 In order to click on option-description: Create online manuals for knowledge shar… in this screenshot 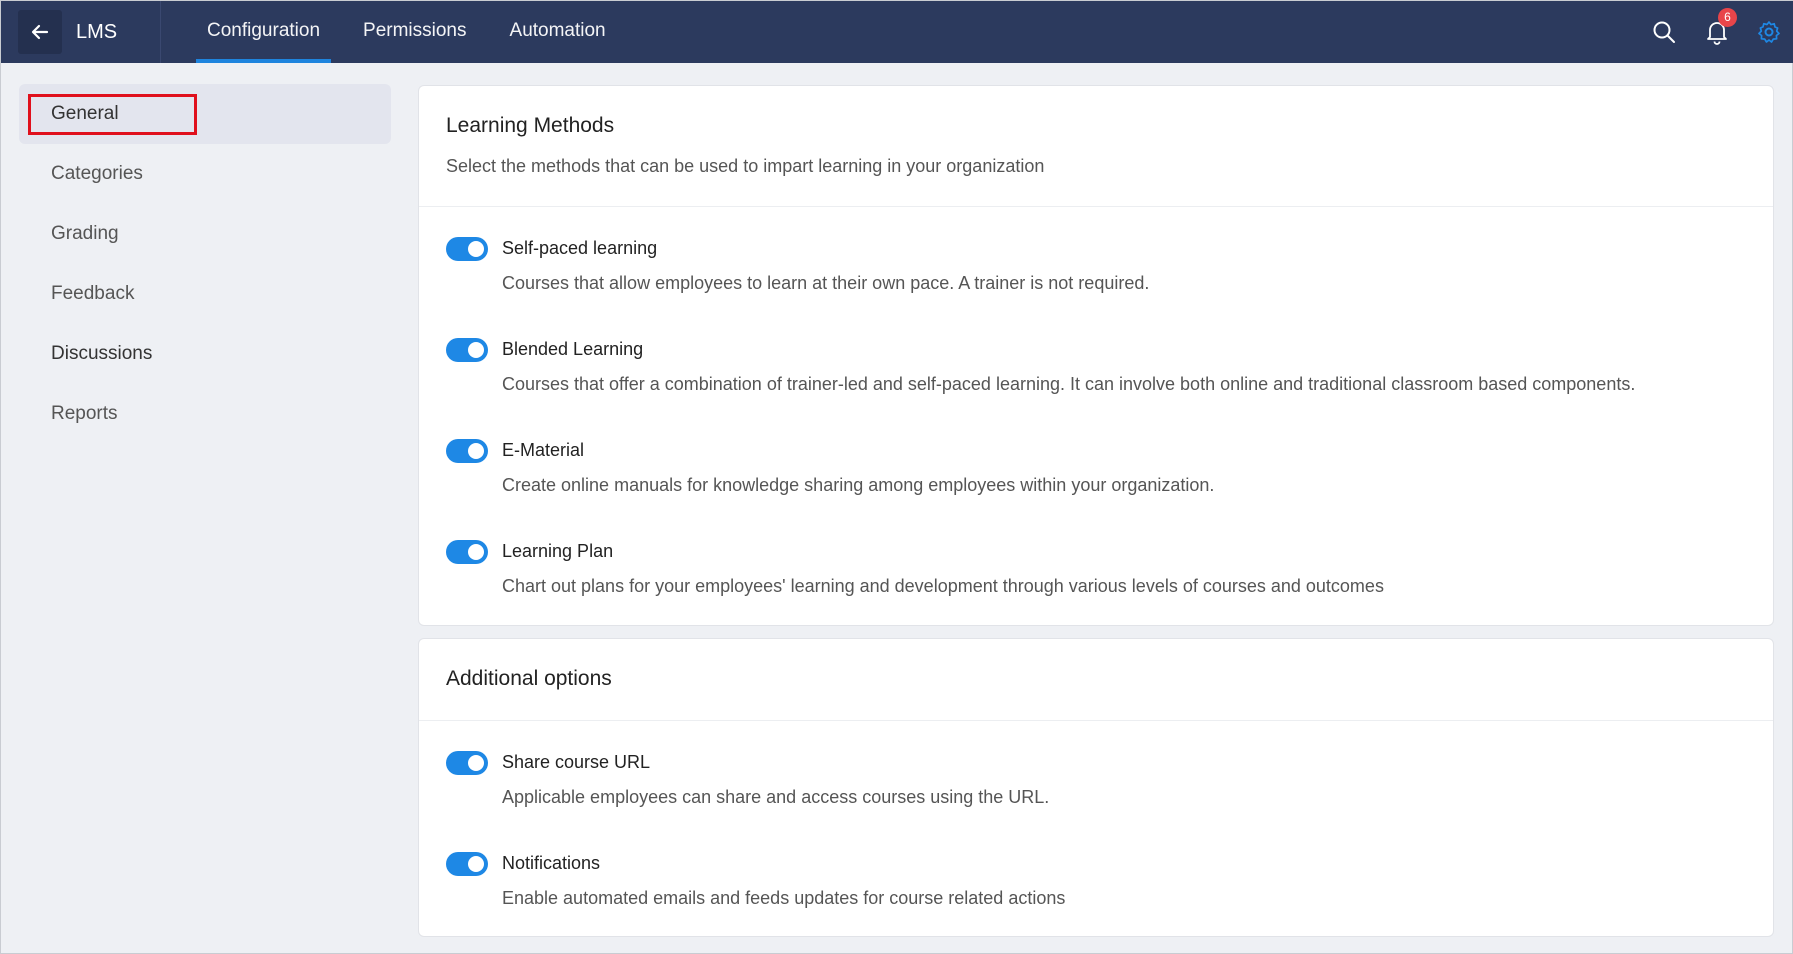, I will do `click(858, 485)`.